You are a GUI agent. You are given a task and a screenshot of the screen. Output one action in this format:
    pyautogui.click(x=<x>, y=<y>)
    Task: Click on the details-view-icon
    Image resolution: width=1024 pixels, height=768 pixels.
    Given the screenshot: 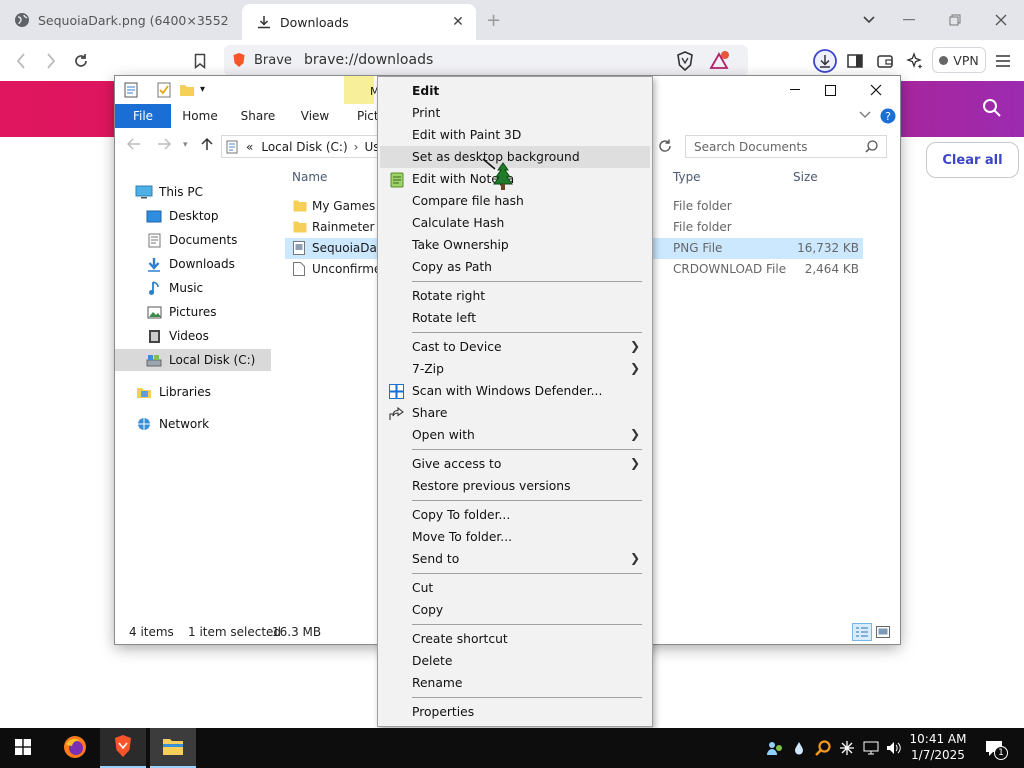 What is the action you would take?
    pyautogui.click(x=862, y=632)
    